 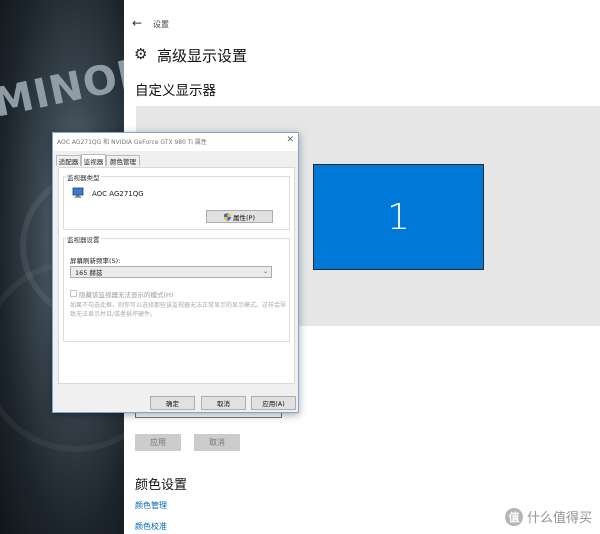 What do you see at coordinates (172, 403) in the screenshot?
I see `ok-button: 确定` at bounding box center [172, 403].